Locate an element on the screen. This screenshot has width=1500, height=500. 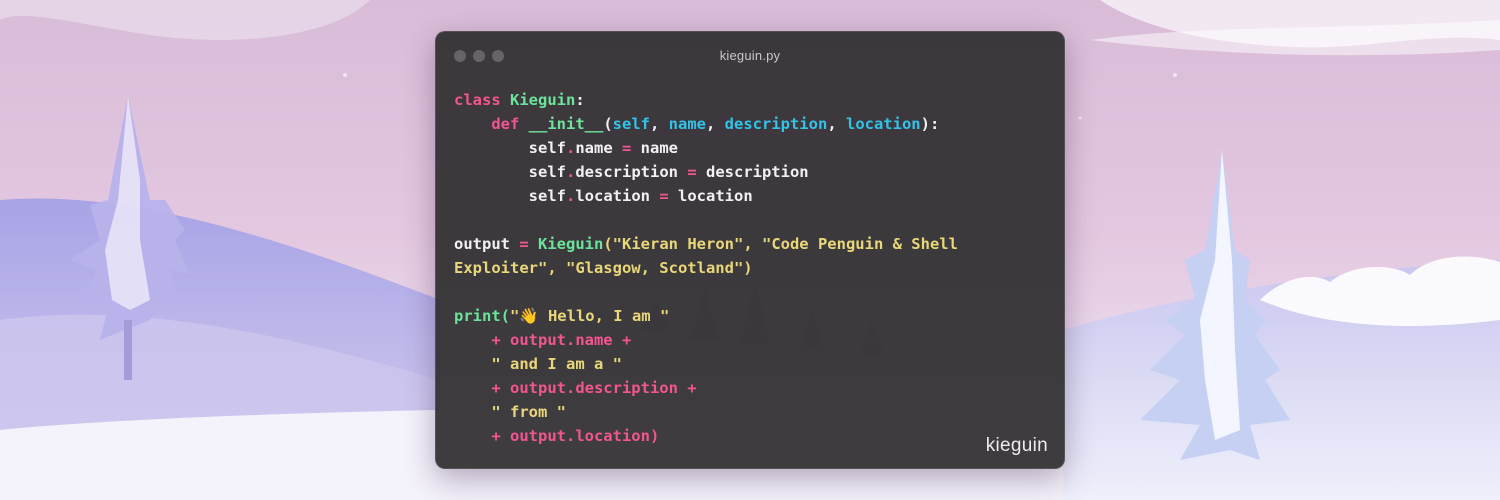
code-token: Exploiter", "Glasgow, Scotland") is located at coordinates (603, 268).